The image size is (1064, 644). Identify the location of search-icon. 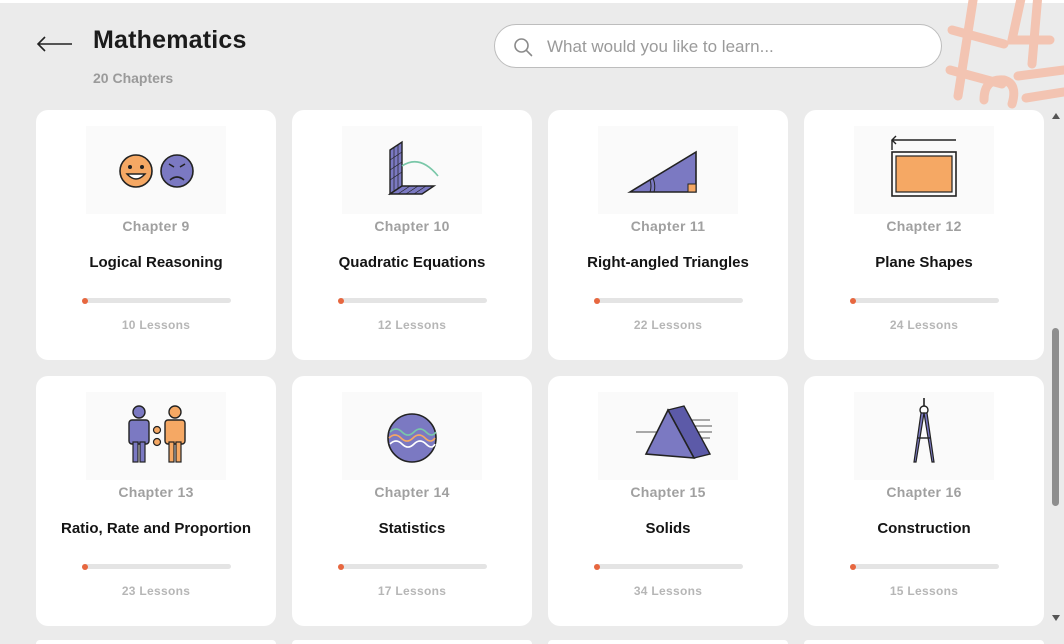
(523, 47).